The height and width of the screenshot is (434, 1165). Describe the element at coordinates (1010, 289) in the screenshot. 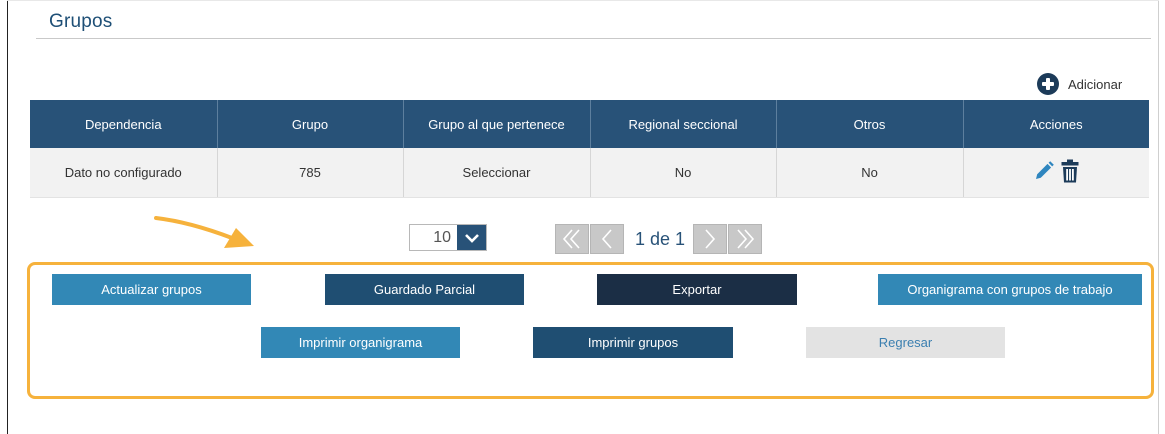

I see `org-chart-workgroups-button: Organigrama con grupos de trabajo` at that location.